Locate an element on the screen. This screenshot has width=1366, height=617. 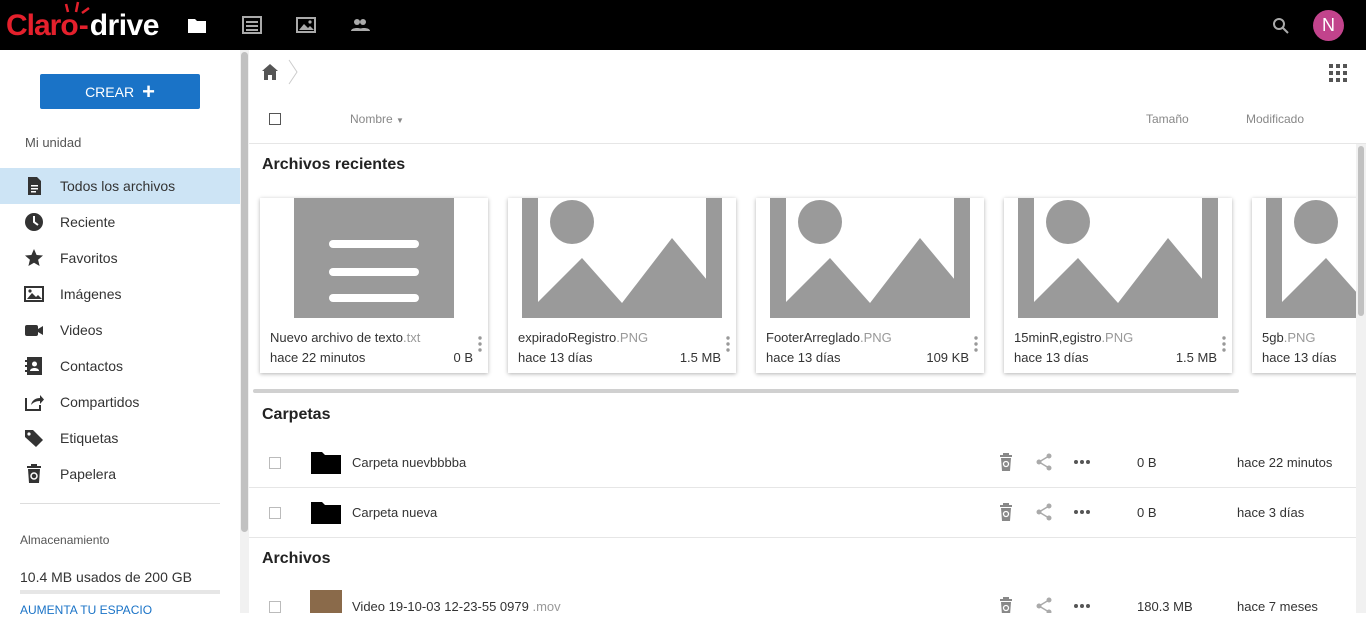
table-row: Carpeta nueva 0 B hace 3 días is located at coordinates (802, 513).